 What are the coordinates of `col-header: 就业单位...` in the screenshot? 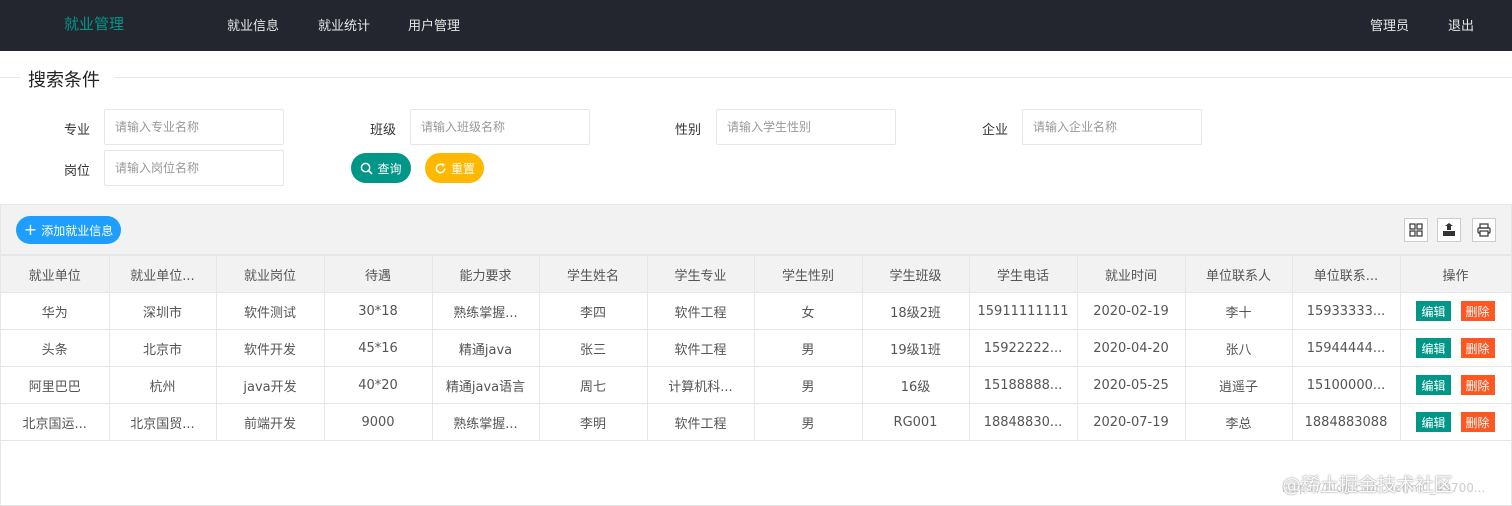 It's located at (162, 274).